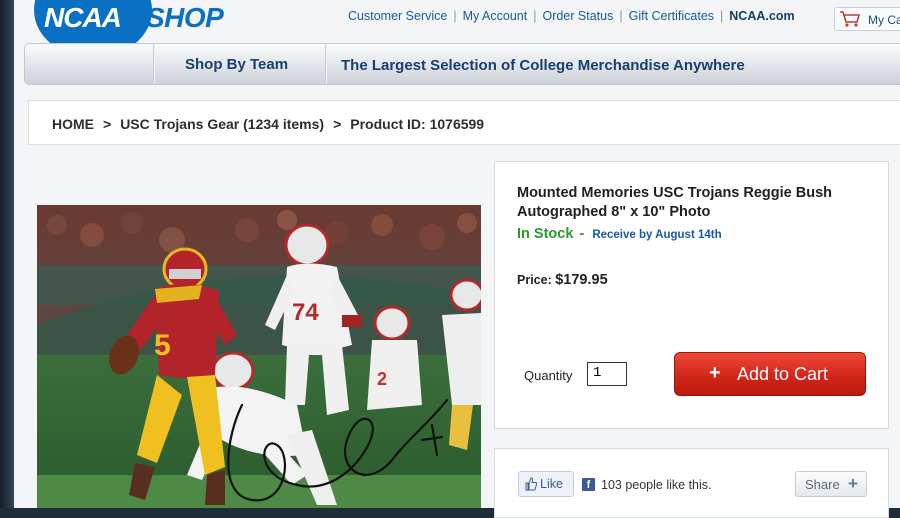 Image resolution: width=900 pixels, height=518 pixels. I want to click on breadcrumb-product: Product ID: 1076599, so click(417, 124).